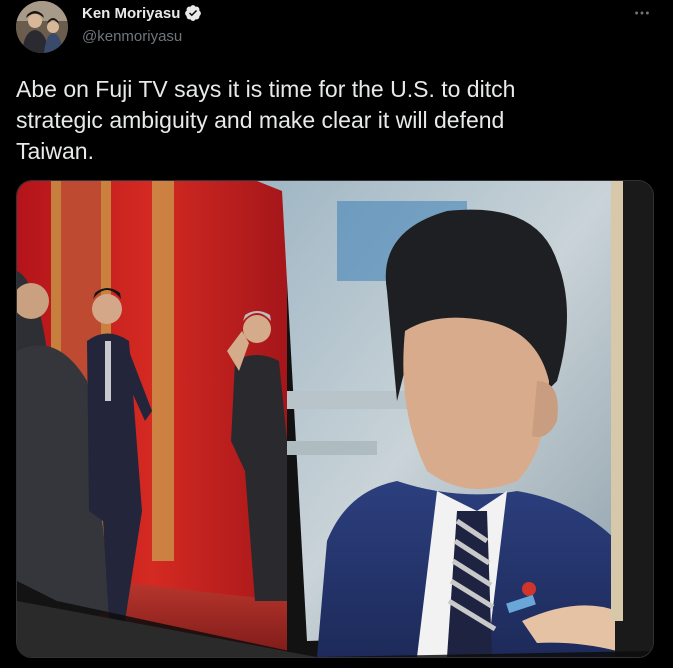 This screenshot has width=673, height=668. What do you see at coordinates (132, 36) in the screenshot?
I see `author-handle: @kenmoriyasu` at bounding box center [132, 36].